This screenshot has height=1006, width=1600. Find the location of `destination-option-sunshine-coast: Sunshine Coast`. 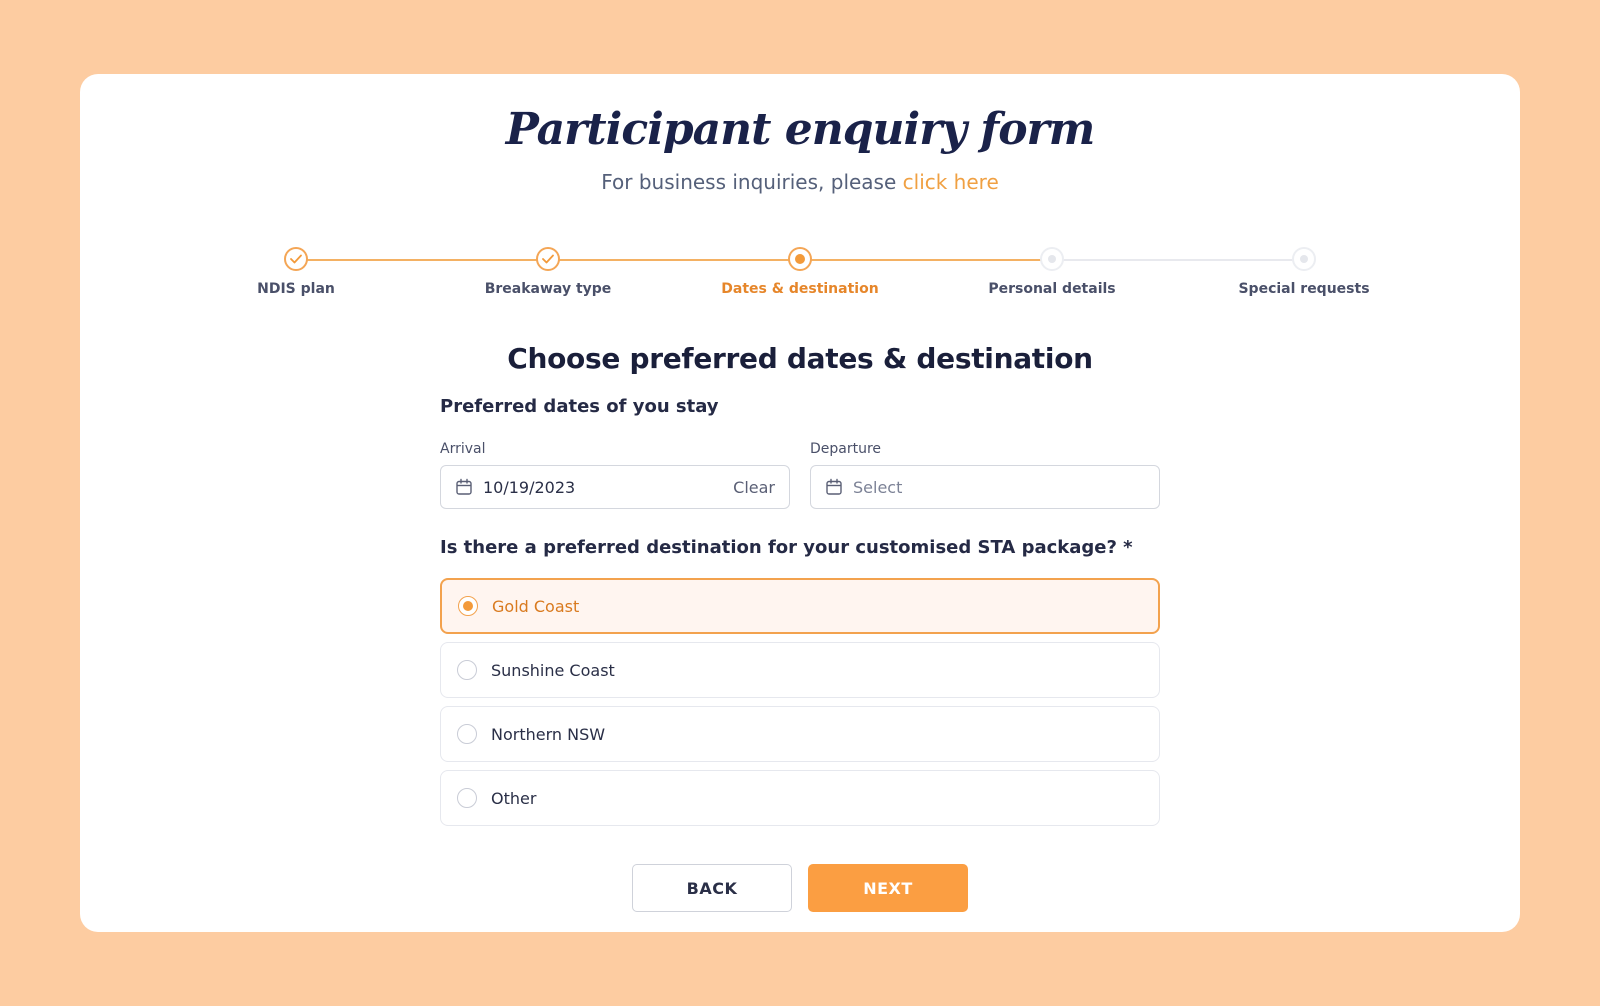

destination-option-sunshine-coast: Sunshine Coast is located at coordinates (800, 670).